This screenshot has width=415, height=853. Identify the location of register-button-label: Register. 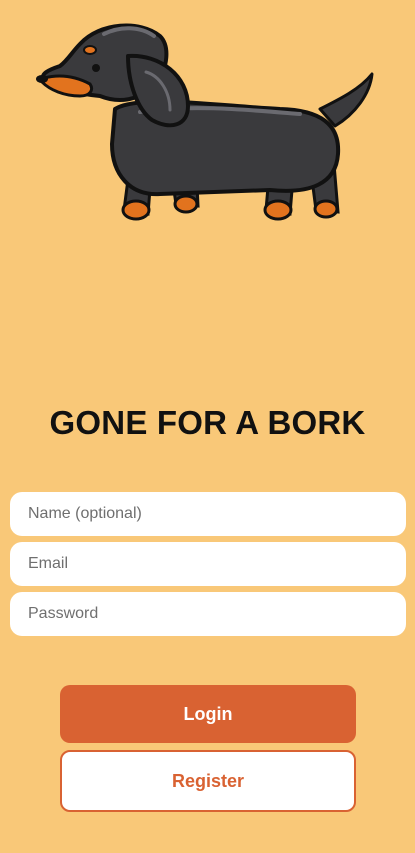
(208, 780).